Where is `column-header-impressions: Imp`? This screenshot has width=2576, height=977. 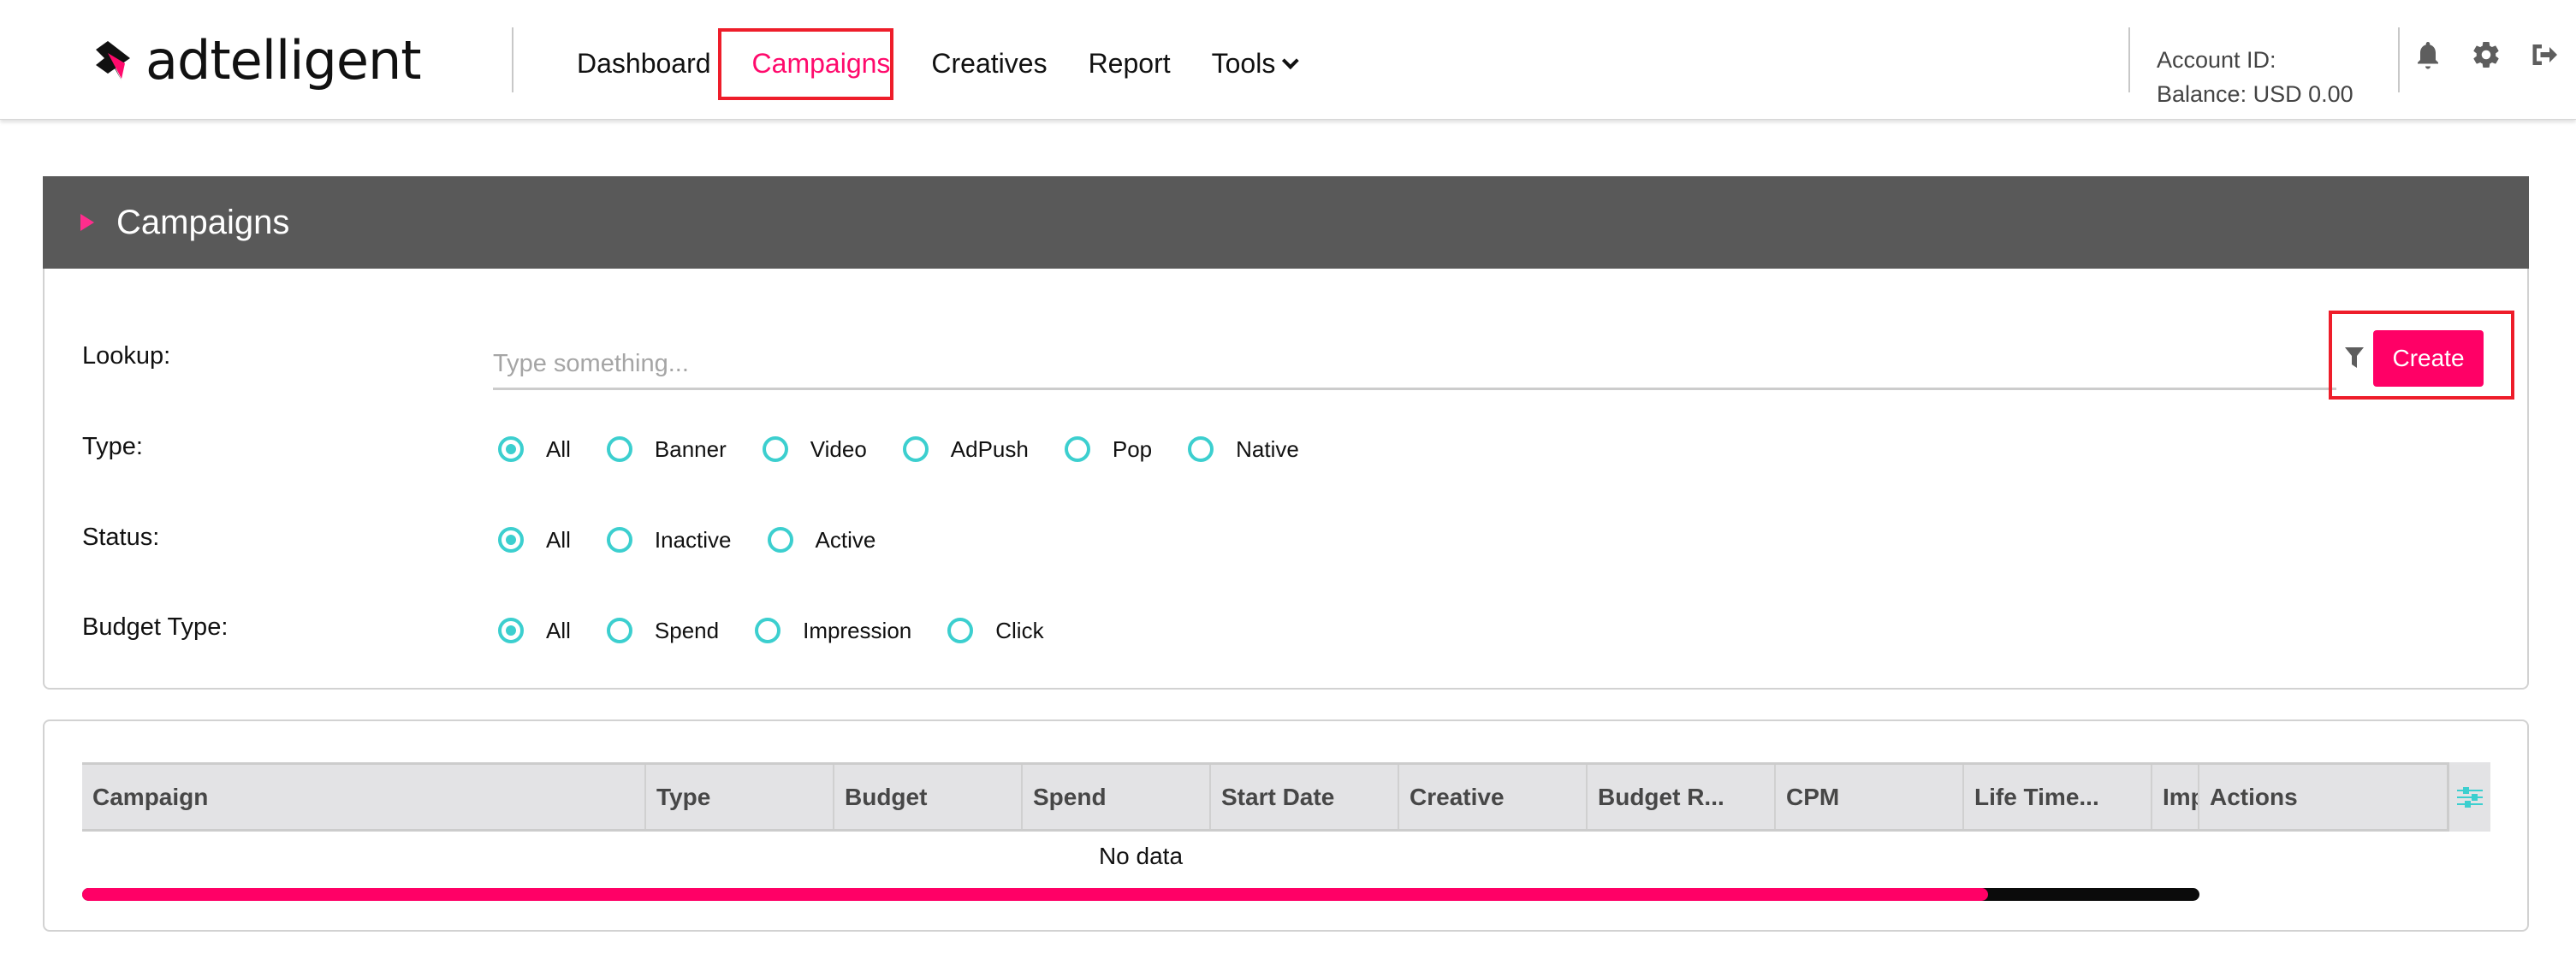 column-header-impressions: Imp is located at coordinates (2175, 797).